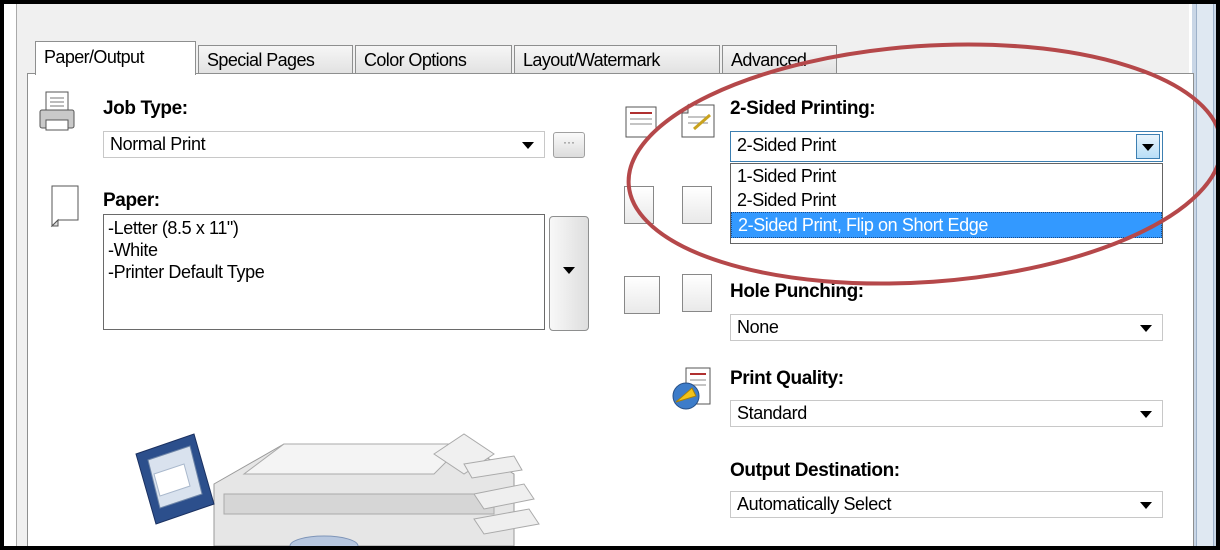  Describe the element at coordinates (787, 378) in the screenshot. I see `print-quality-label: Print Quality:` at that location.